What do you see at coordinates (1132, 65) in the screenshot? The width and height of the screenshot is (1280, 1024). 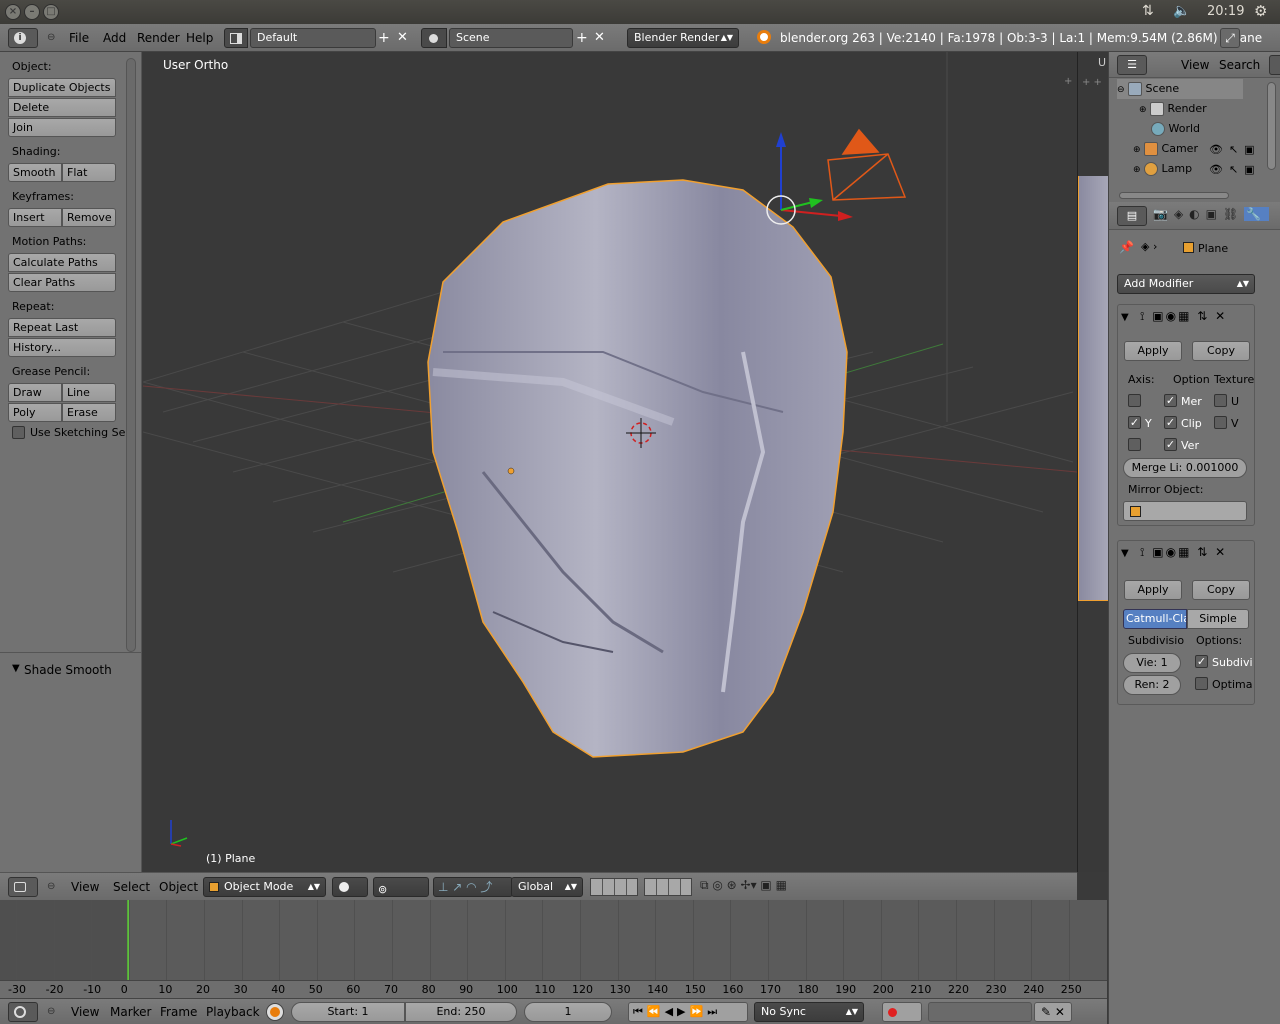 I see `outliner-editor-type-icon: ☰` at bounding box center [1132, 65].